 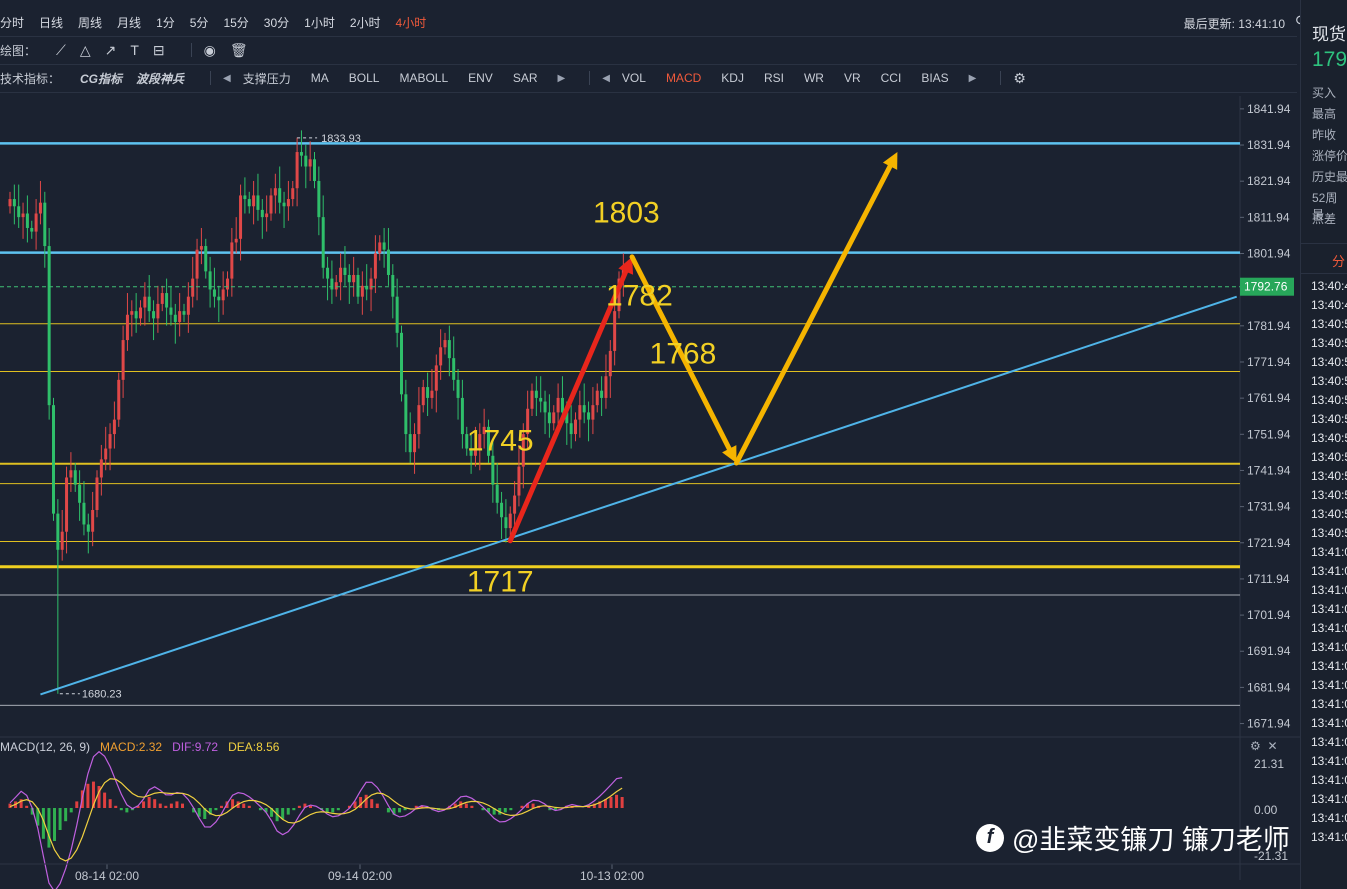 I want to click on y-tick-label: 1711.94, so click(x=1268, y=579).